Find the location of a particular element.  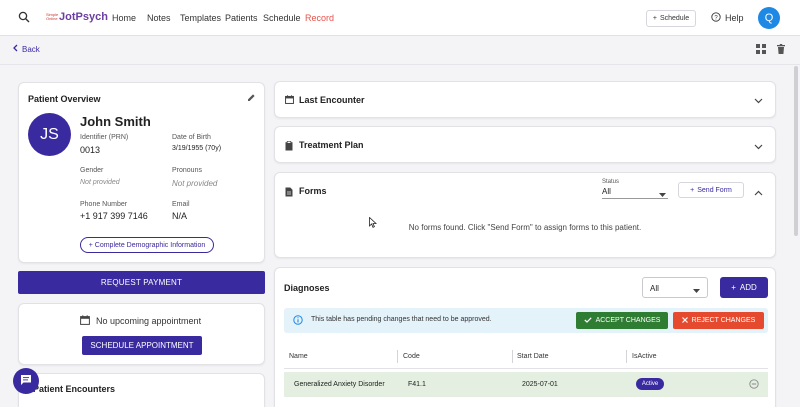

diagnoses-filter-value: All is located at coordinates (654, 288).